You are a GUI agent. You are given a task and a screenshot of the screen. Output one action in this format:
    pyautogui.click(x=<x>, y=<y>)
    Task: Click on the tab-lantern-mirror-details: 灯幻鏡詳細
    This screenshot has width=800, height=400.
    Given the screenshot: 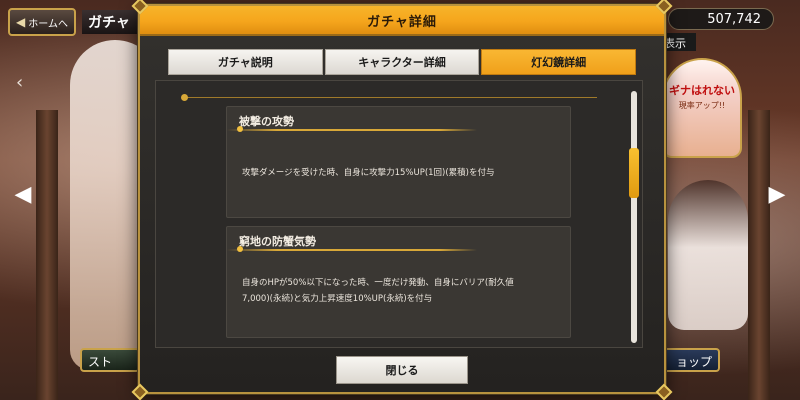 What is the action you would take?
    pyautogui.click(x=559, y=62)
    